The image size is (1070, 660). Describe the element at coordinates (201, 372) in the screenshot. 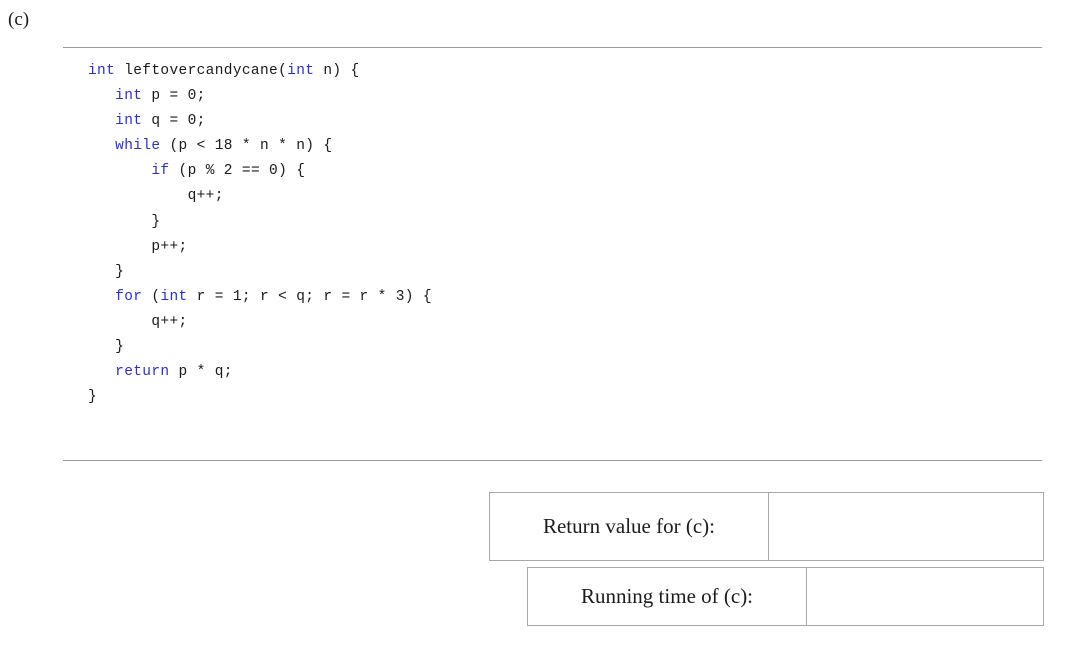

I see `code-text: p * q;` at that location.